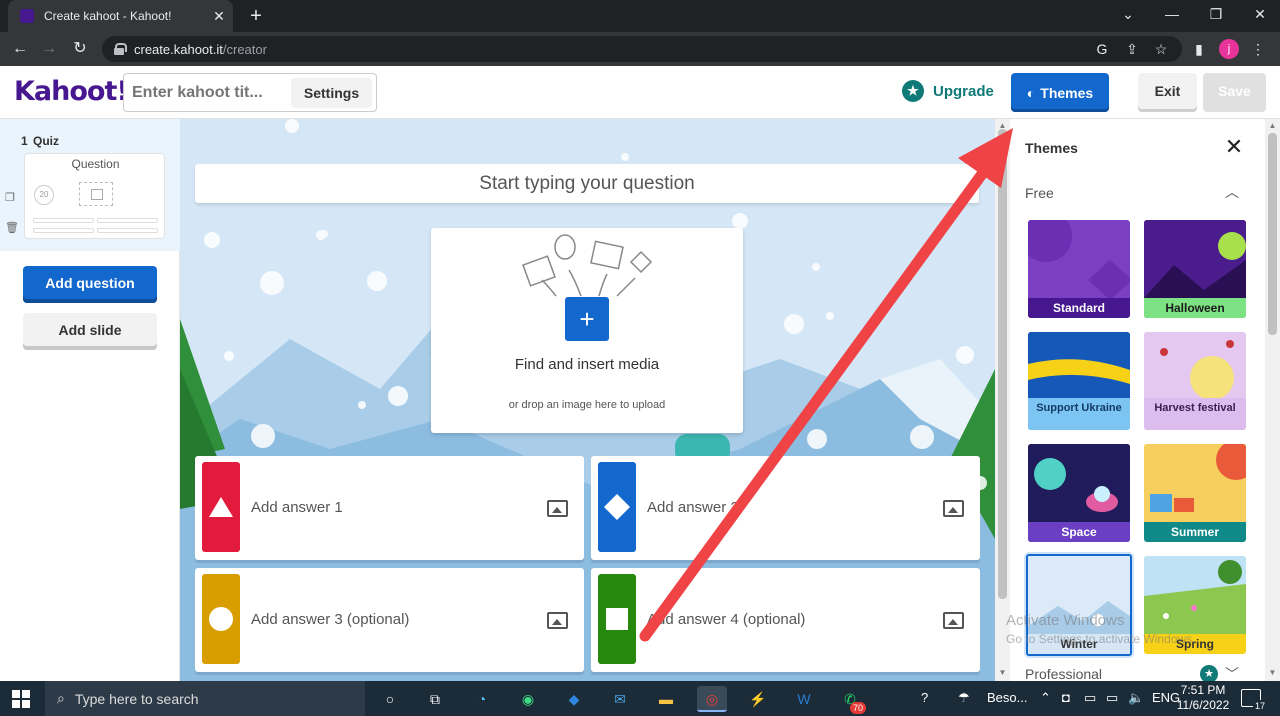  I want to click on answer-1-field: Add answer 1, so click(389, 508).